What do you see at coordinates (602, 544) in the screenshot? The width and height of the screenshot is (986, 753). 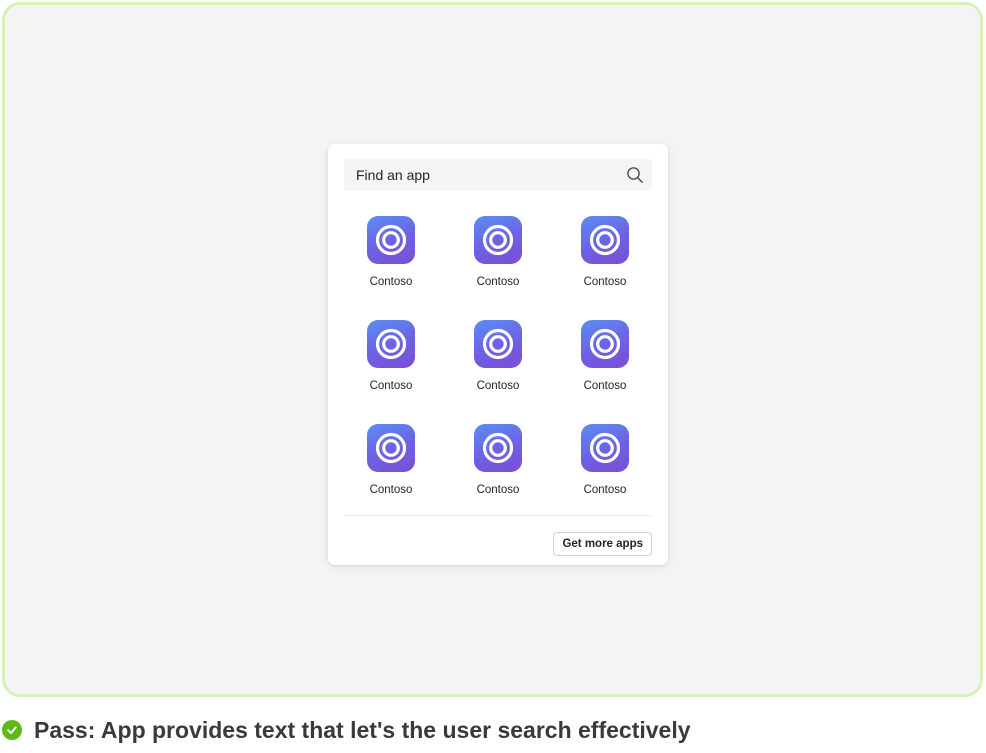 I see `get-more-apps-button: Get more apps` at bounding box center [602, 544].